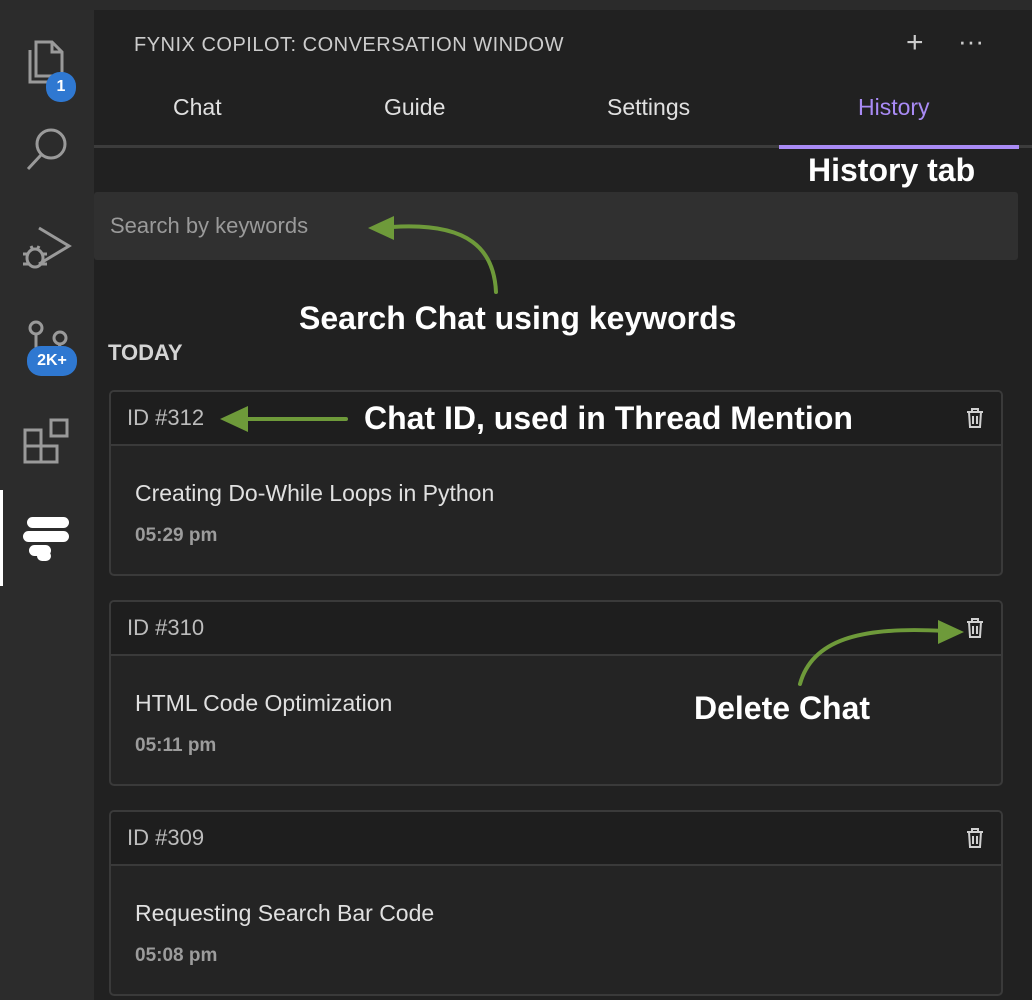 Image resolution: width=1032 pixels, height=1000 pixels. I want to click on fynix-logo-icon, so click(46, 539).